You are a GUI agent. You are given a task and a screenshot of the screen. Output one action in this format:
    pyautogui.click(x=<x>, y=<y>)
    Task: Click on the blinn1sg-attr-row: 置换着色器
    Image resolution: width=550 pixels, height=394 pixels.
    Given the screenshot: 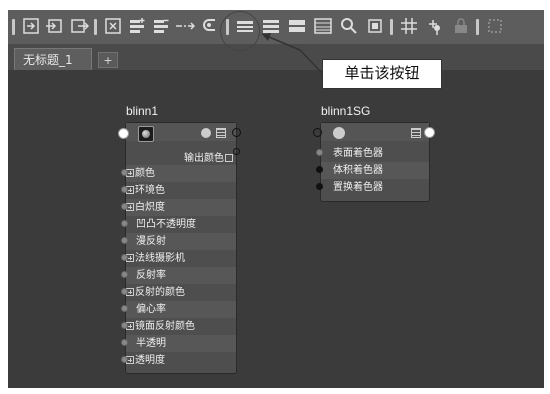 What is the action you would take?
    pyautogui.click(x=375, y=187)
    